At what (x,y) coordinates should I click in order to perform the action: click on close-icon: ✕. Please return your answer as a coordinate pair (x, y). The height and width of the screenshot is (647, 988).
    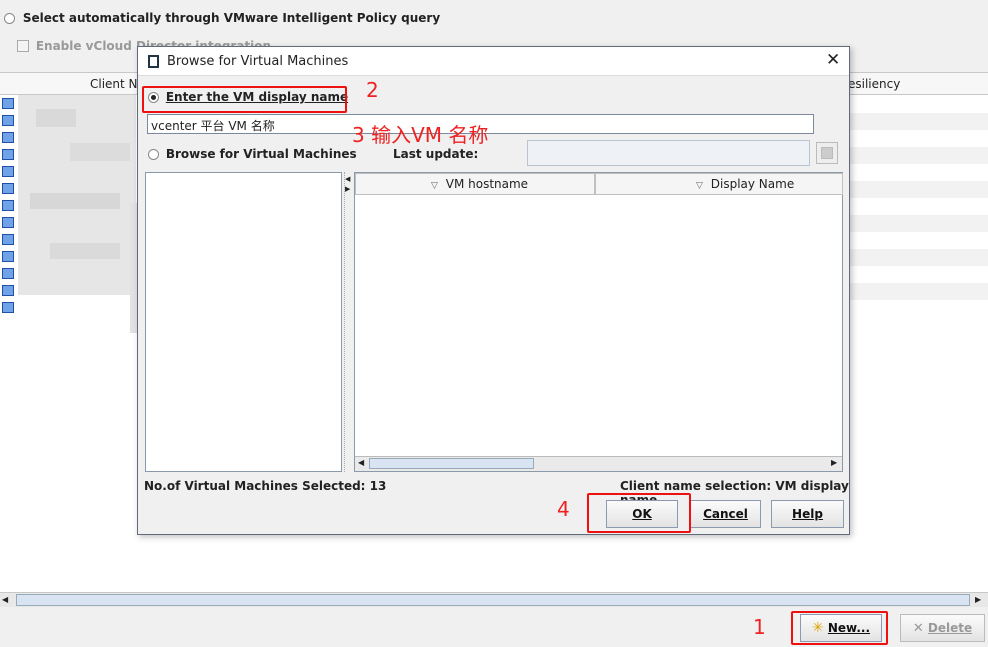
    Looking at the image, I should click on (833, 60).